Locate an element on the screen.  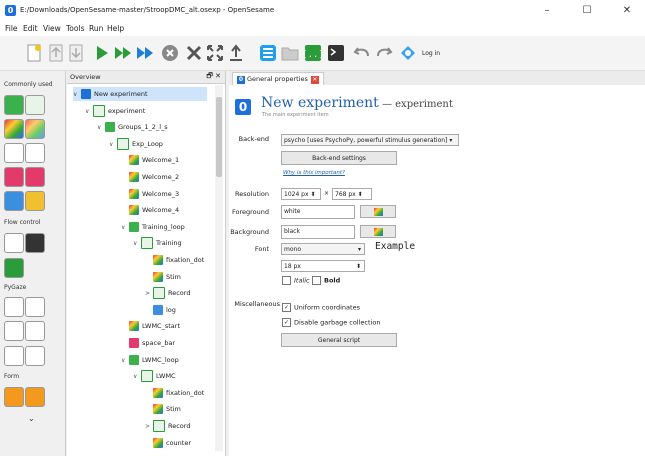
resolution-height-input: 768 px ⬍ is located at coordinates (352, 194).